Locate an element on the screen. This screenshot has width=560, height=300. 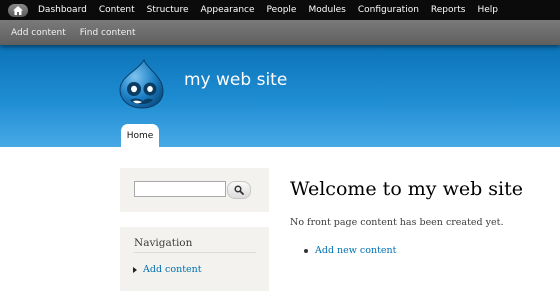
page-title: Welcome to my web site is located at coordinates (407, 189).